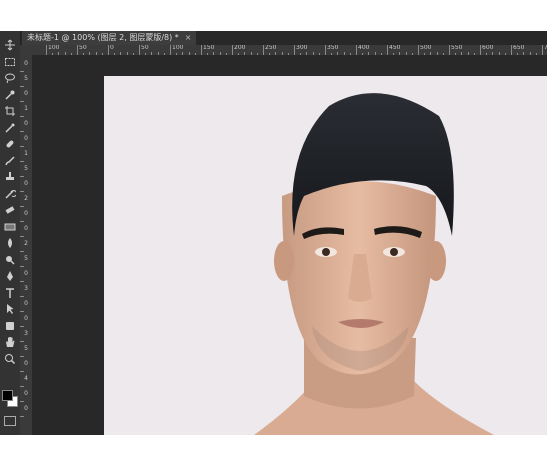 The height and width of the screenshot is (471, 547). What do you see at coordinates (10, 276) in the screenshot?
I see `pen-icon` at bounding box center [10, 276].